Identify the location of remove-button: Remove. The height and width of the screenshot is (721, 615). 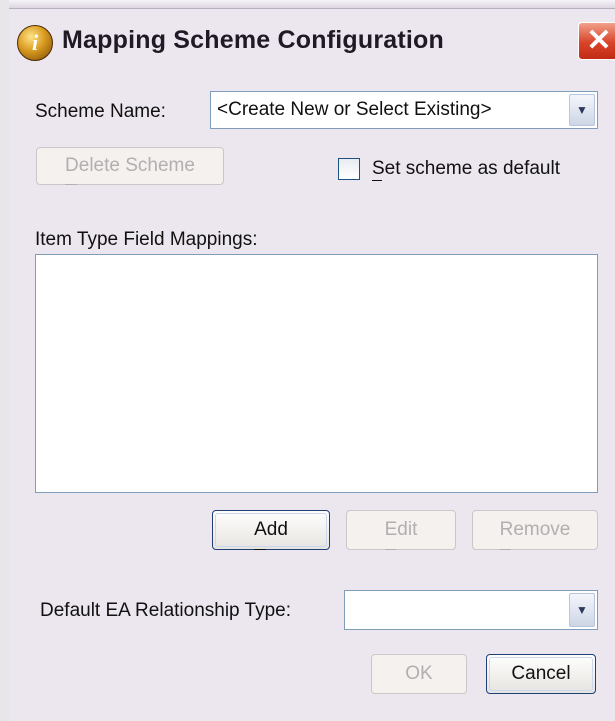
(535, 530).